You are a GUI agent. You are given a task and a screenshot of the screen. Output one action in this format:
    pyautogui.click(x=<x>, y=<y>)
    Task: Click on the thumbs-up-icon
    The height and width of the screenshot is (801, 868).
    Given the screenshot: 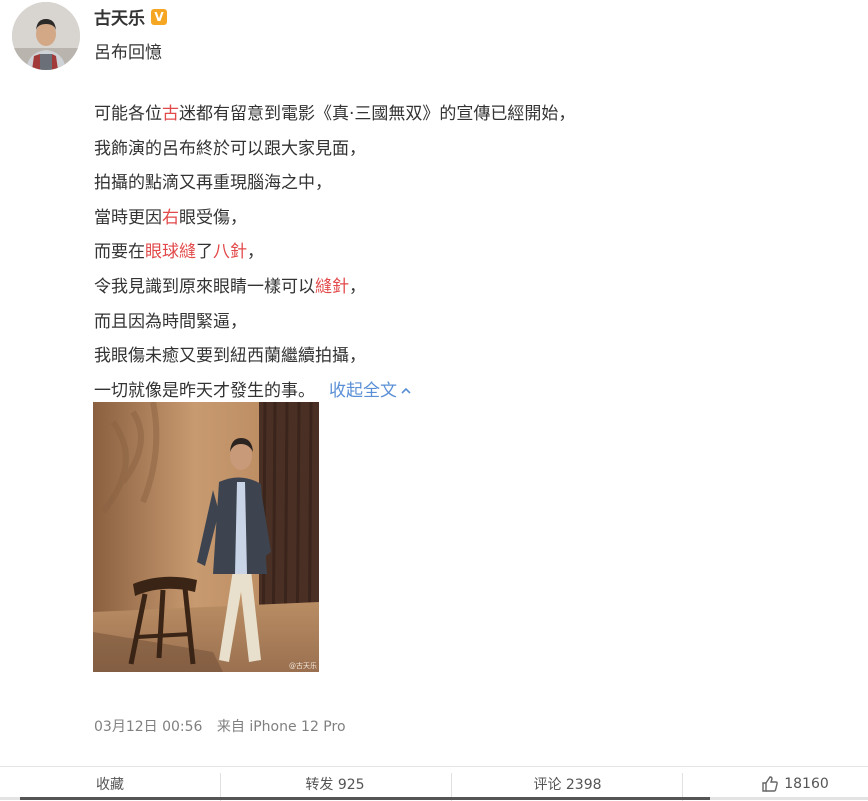 What is the action you would take?
    pyautogui.click(x=770, y=784)
    